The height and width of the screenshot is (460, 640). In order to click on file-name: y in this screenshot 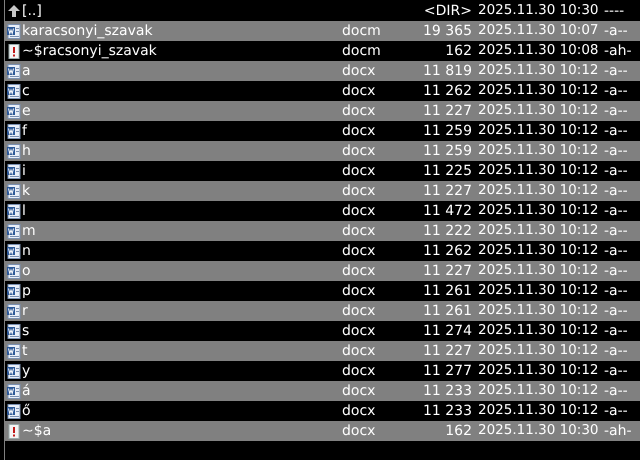, I will do `click(27, 371)`.